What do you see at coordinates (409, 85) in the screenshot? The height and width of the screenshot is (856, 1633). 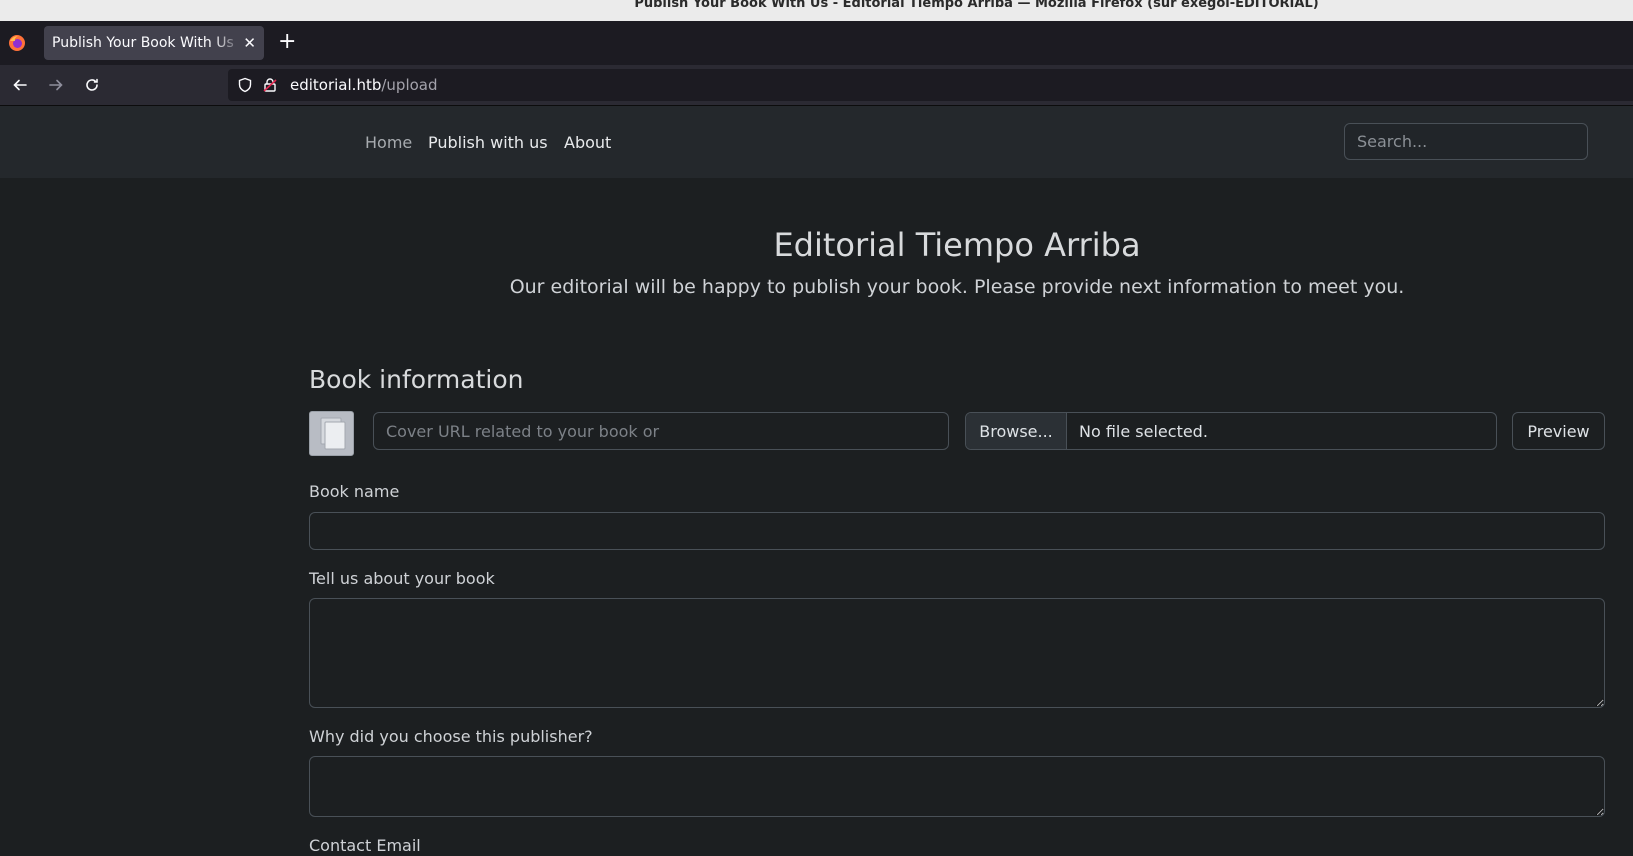 I see `url-path: /upload` at bounding box center [409, 85].